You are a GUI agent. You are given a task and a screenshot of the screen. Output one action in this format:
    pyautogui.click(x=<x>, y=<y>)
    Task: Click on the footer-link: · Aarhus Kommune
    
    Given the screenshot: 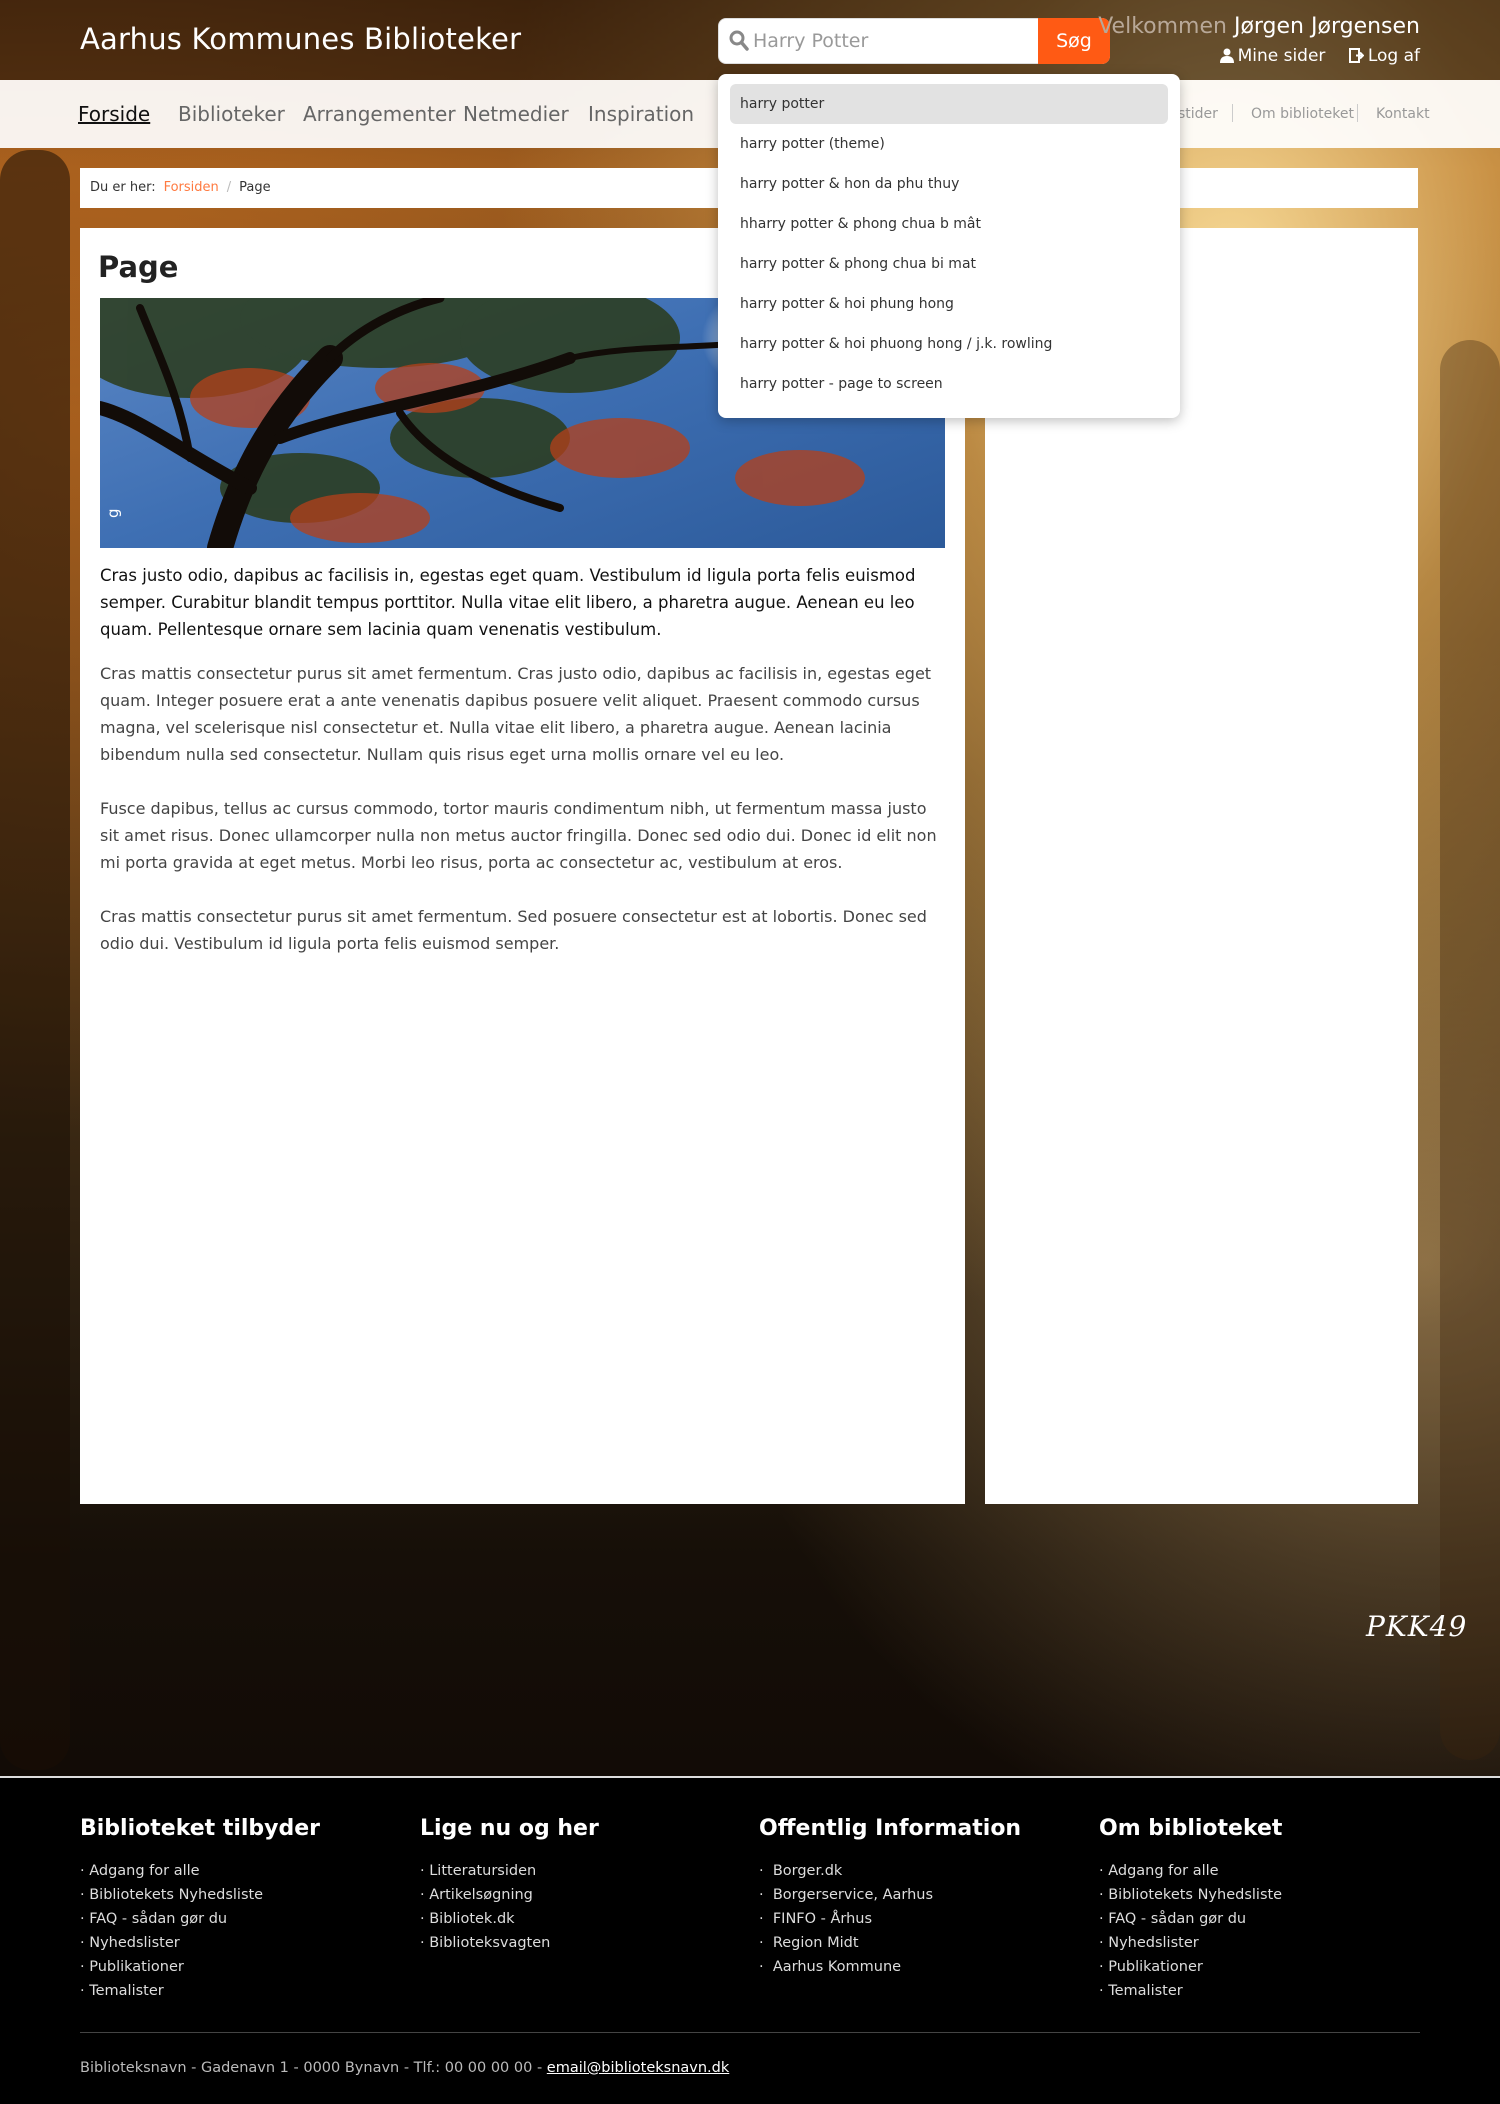 What is the action you would take?
    pyautogui.click(x=909, y=1967)
    